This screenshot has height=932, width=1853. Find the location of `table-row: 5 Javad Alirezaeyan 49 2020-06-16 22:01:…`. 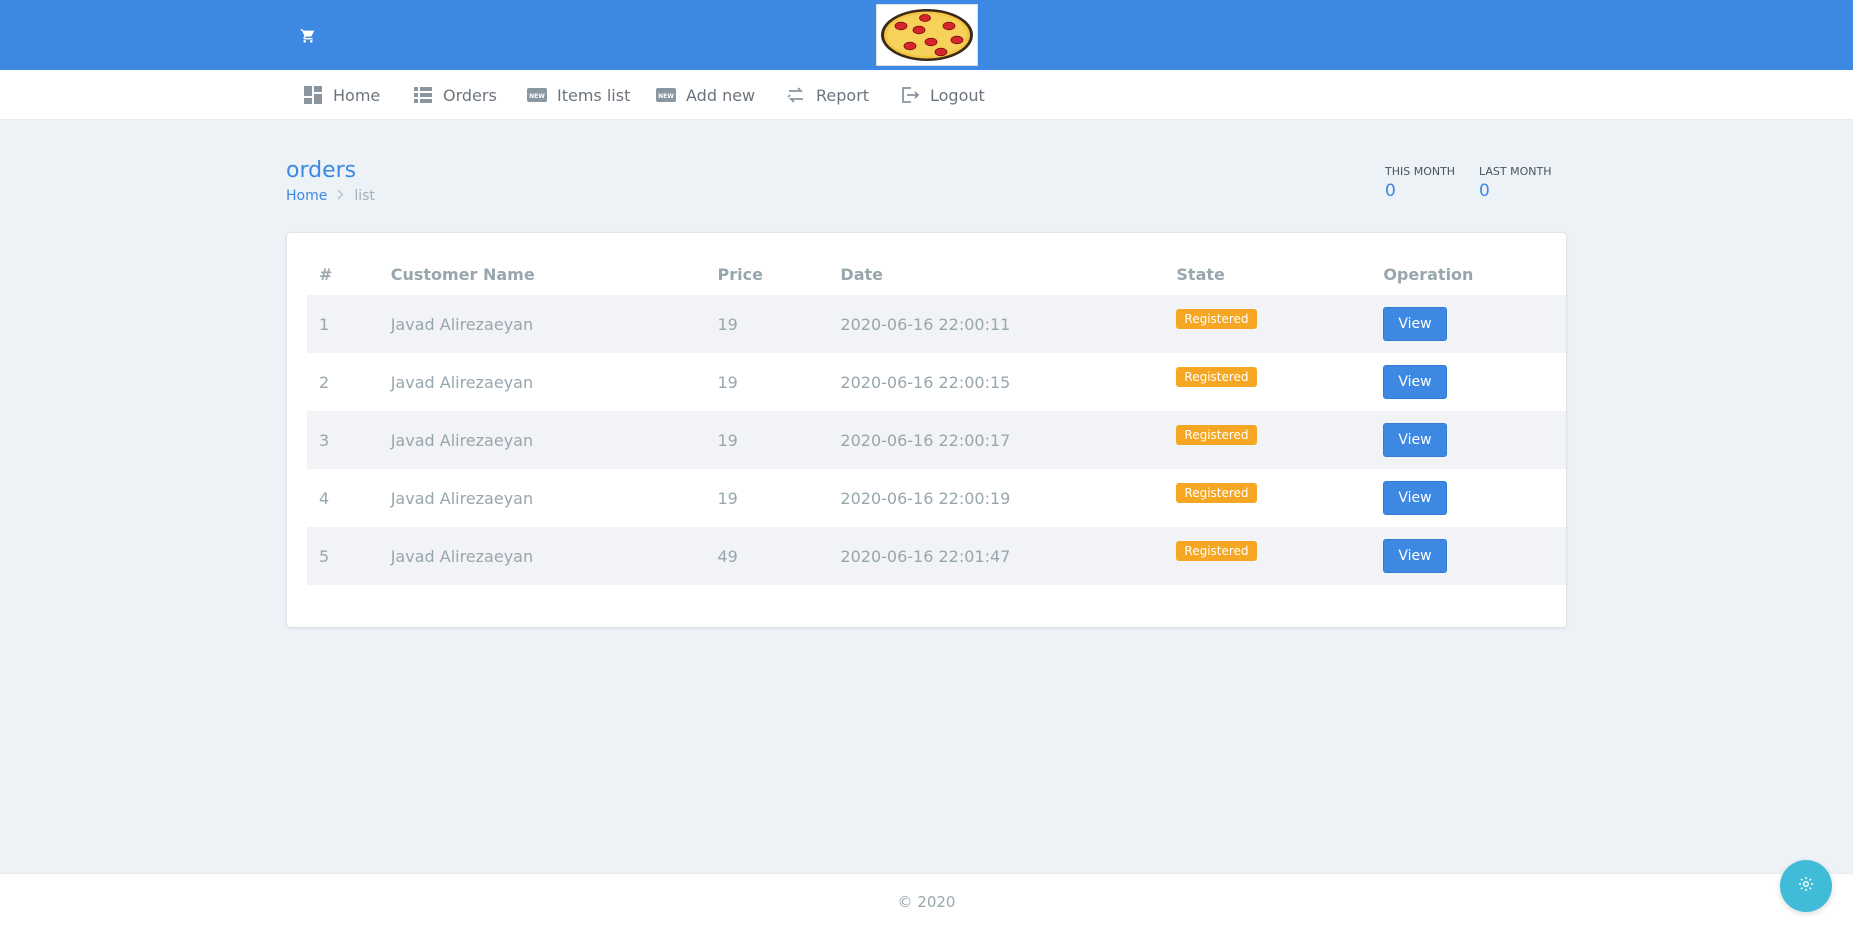

table-row: 5 Javad Alirezaeyan 49 2020-06-16 22:01:… is located at coordinates (936, 556).